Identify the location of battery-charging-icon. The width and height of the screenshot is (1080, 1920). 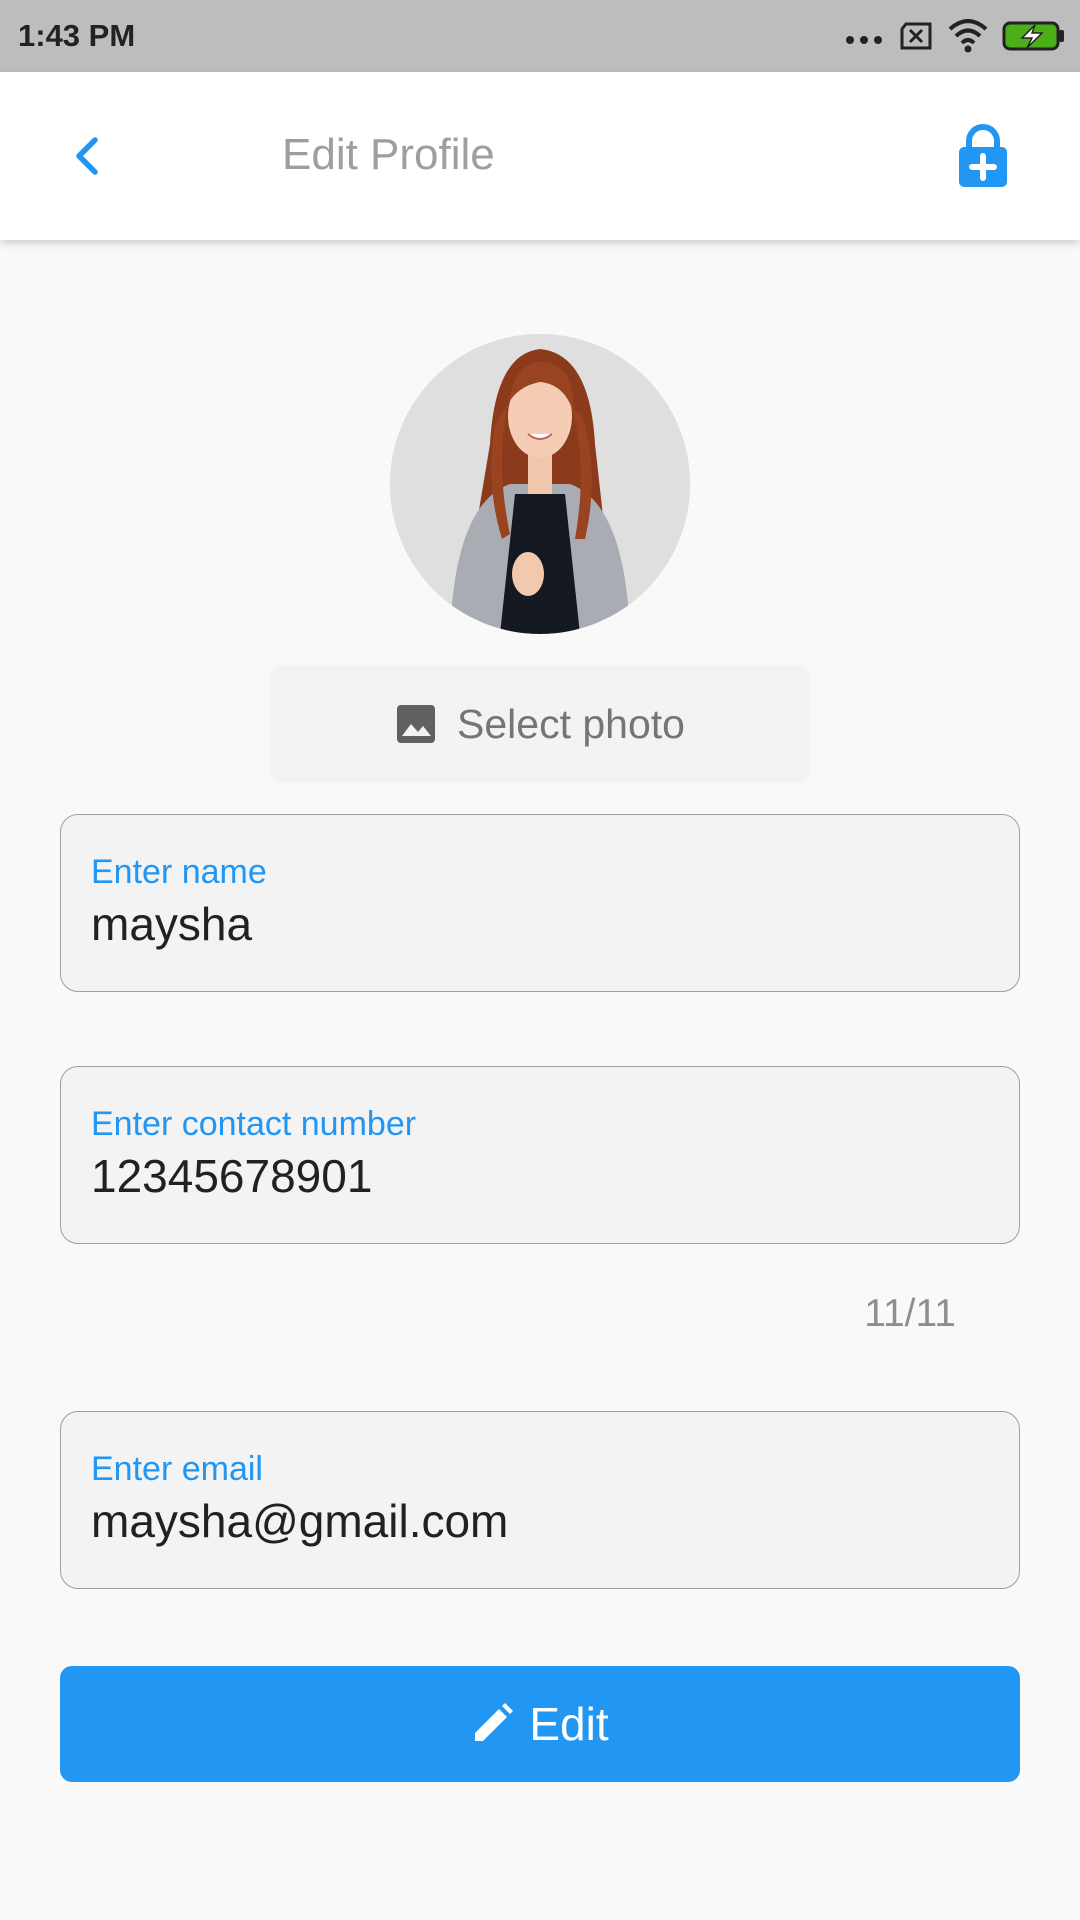
(1033, 36).